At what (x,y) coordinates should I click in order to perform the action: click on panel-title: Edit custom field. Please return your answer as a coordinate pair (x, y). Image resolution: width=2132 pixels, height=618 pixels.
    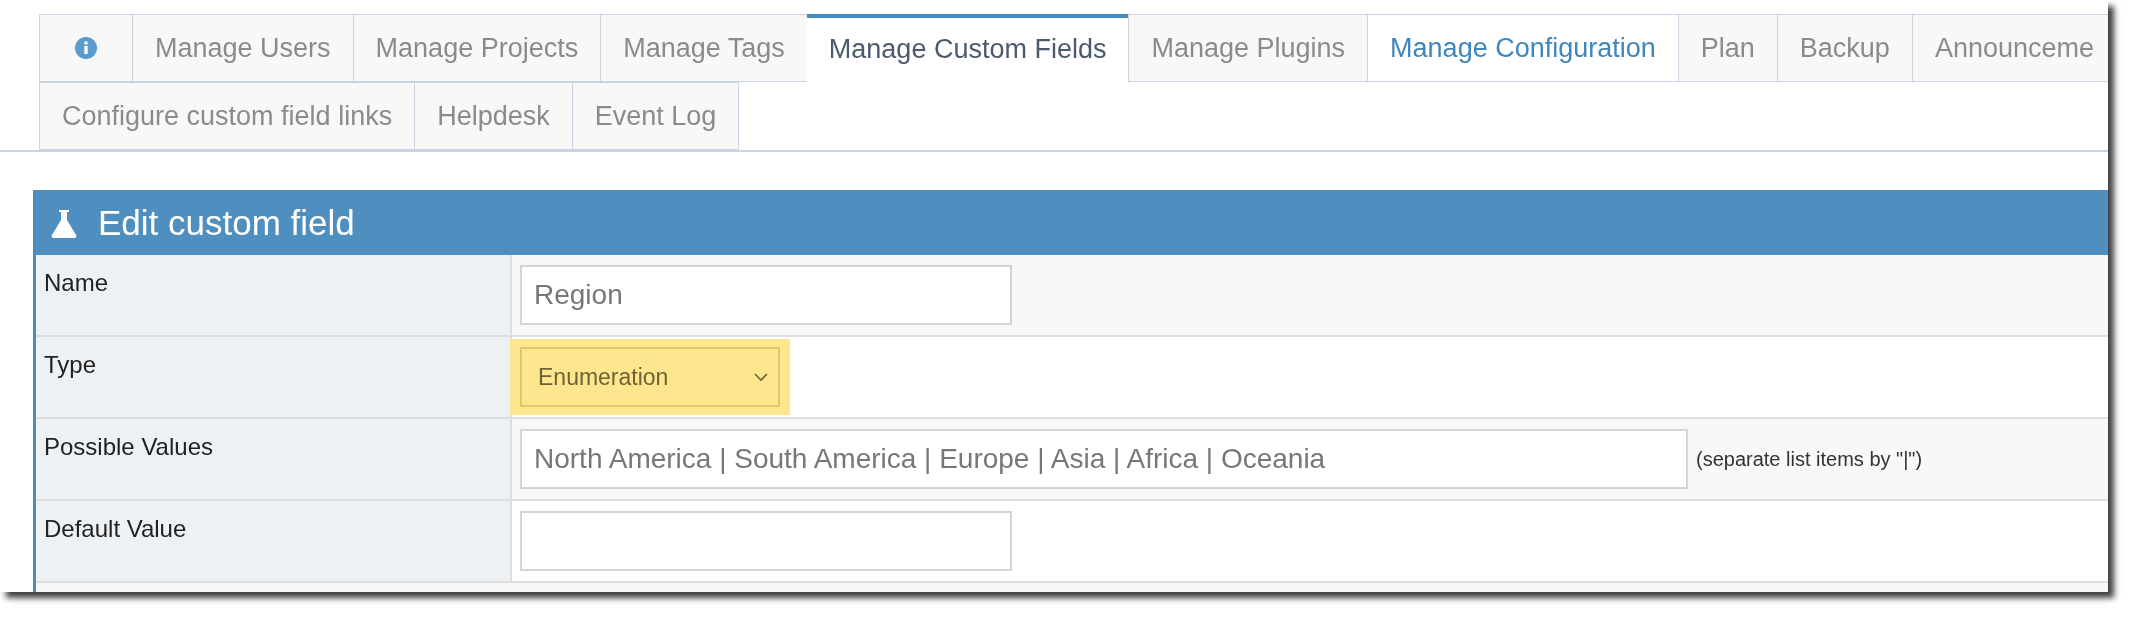
    Looking at the image, I should click on (226, 222).